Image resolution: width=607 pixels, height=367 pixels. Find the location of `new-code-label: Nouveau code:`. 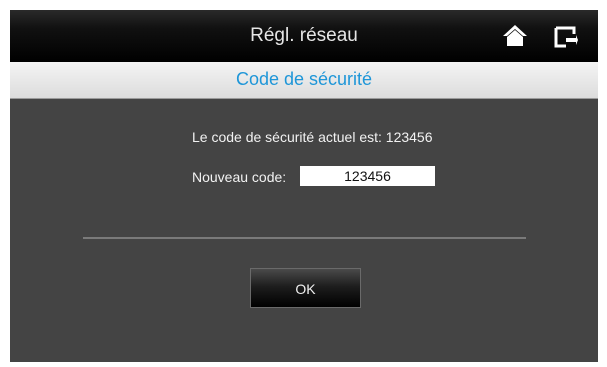

new-code-label: Nouveau code: is located at coordinates (239, 177).